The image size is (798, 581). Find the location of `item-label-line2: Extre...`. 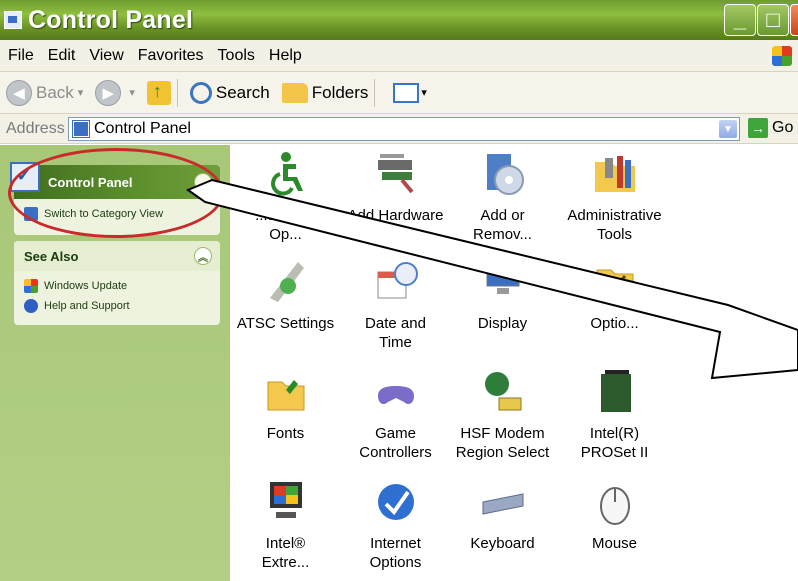

item-label-line2: Extre... is located at coordinates (285, 562).